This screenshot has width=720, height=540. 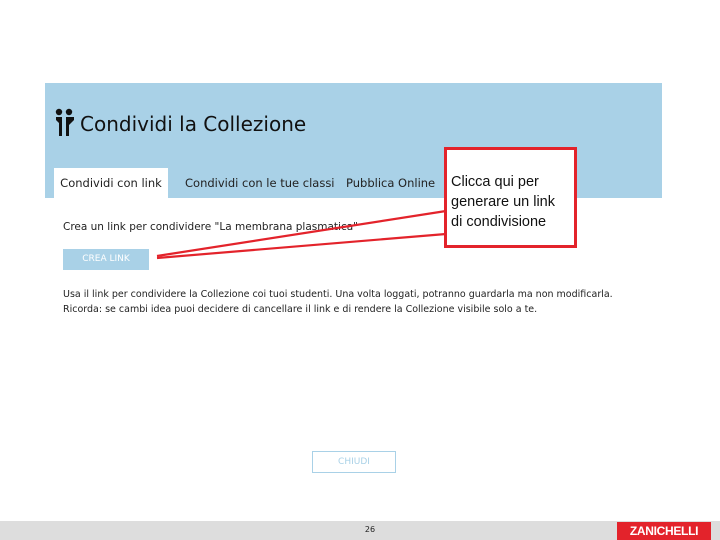 What do you see at coordinates (64, 122) in the screenshot?
I see `share-people-icon` at bounding box center [64, 122].